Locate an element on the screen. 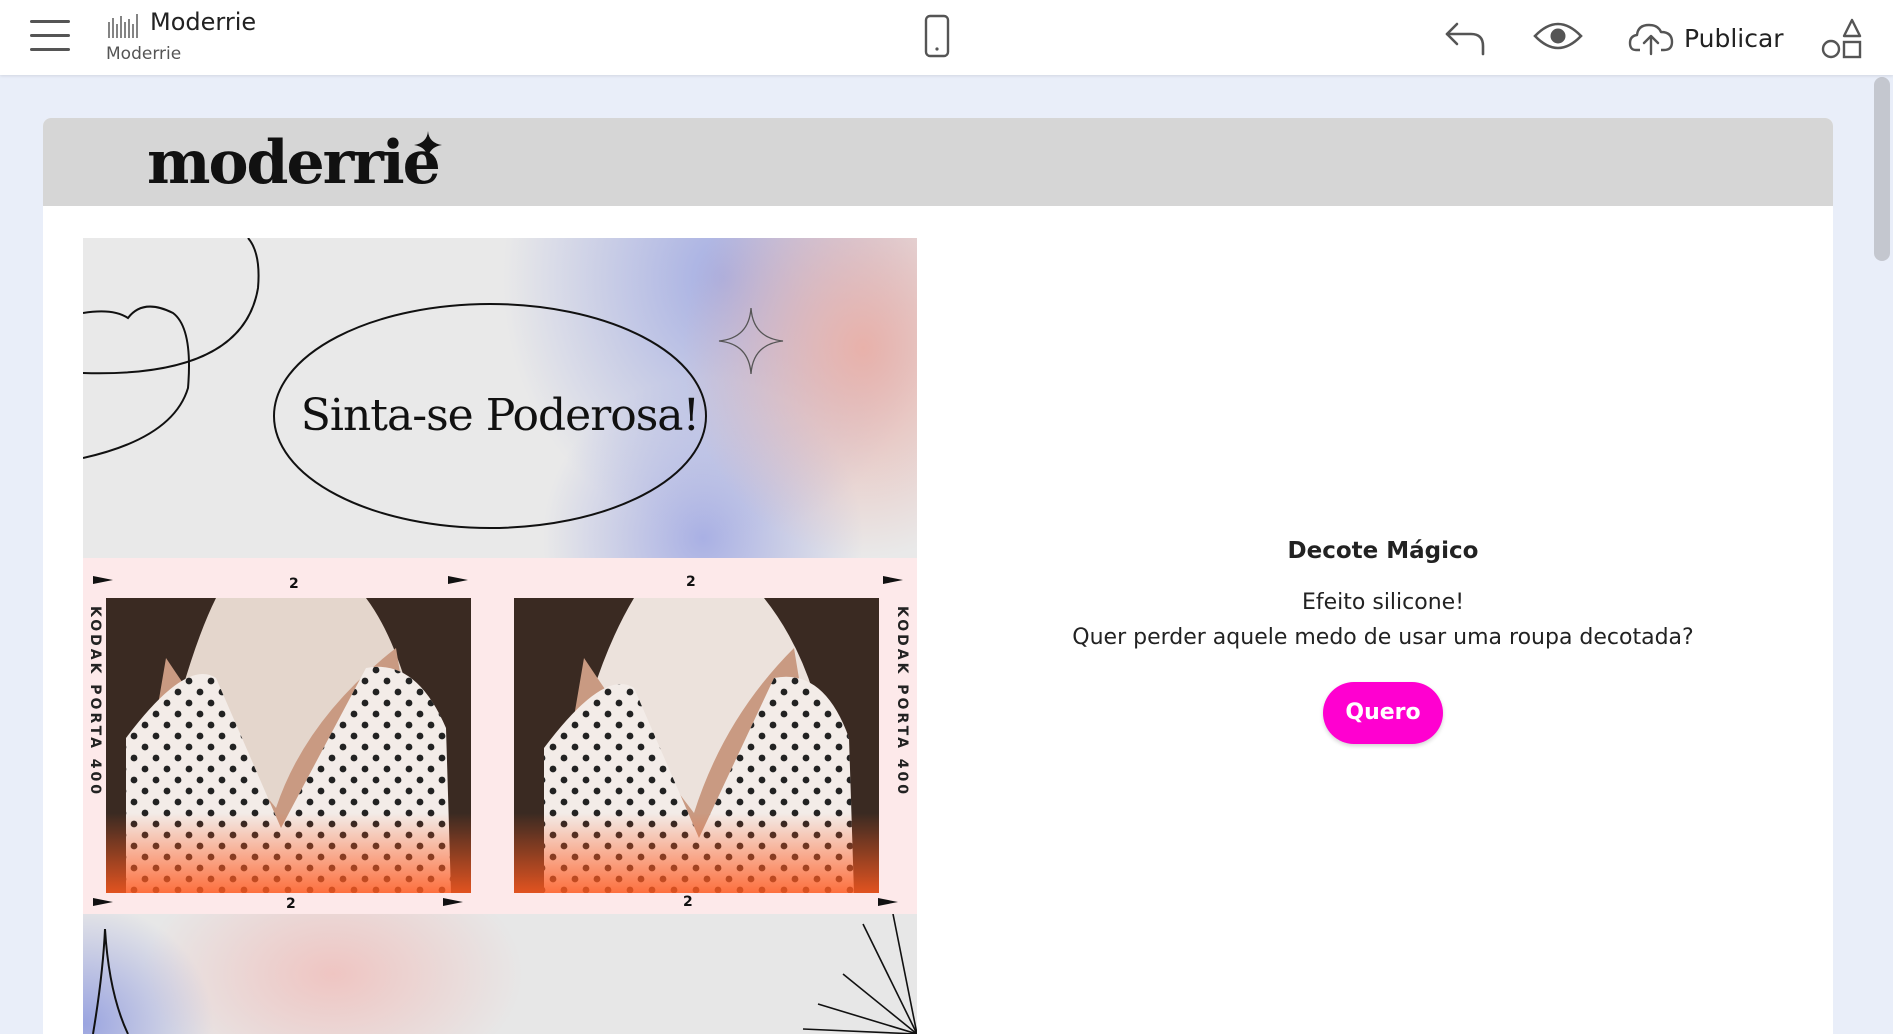 The width and height of the screenshot is (1893, 1034). site-title: Moderrie is located at coordinates (203, 22).